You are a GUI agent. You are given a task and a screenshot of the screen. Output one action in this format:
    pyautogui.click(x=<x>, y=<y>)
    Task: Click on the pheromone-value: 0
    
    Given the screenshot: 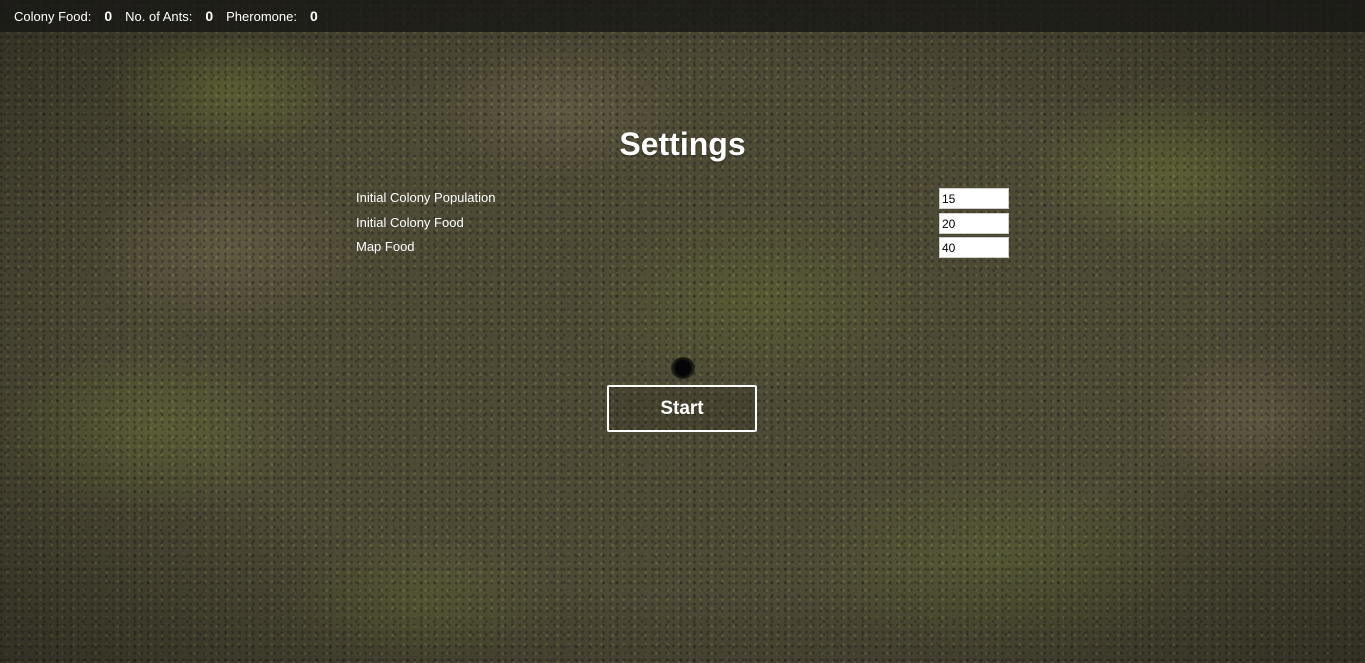 What is the action you would take?
    pyautogui.click(x=313, y=16)
    